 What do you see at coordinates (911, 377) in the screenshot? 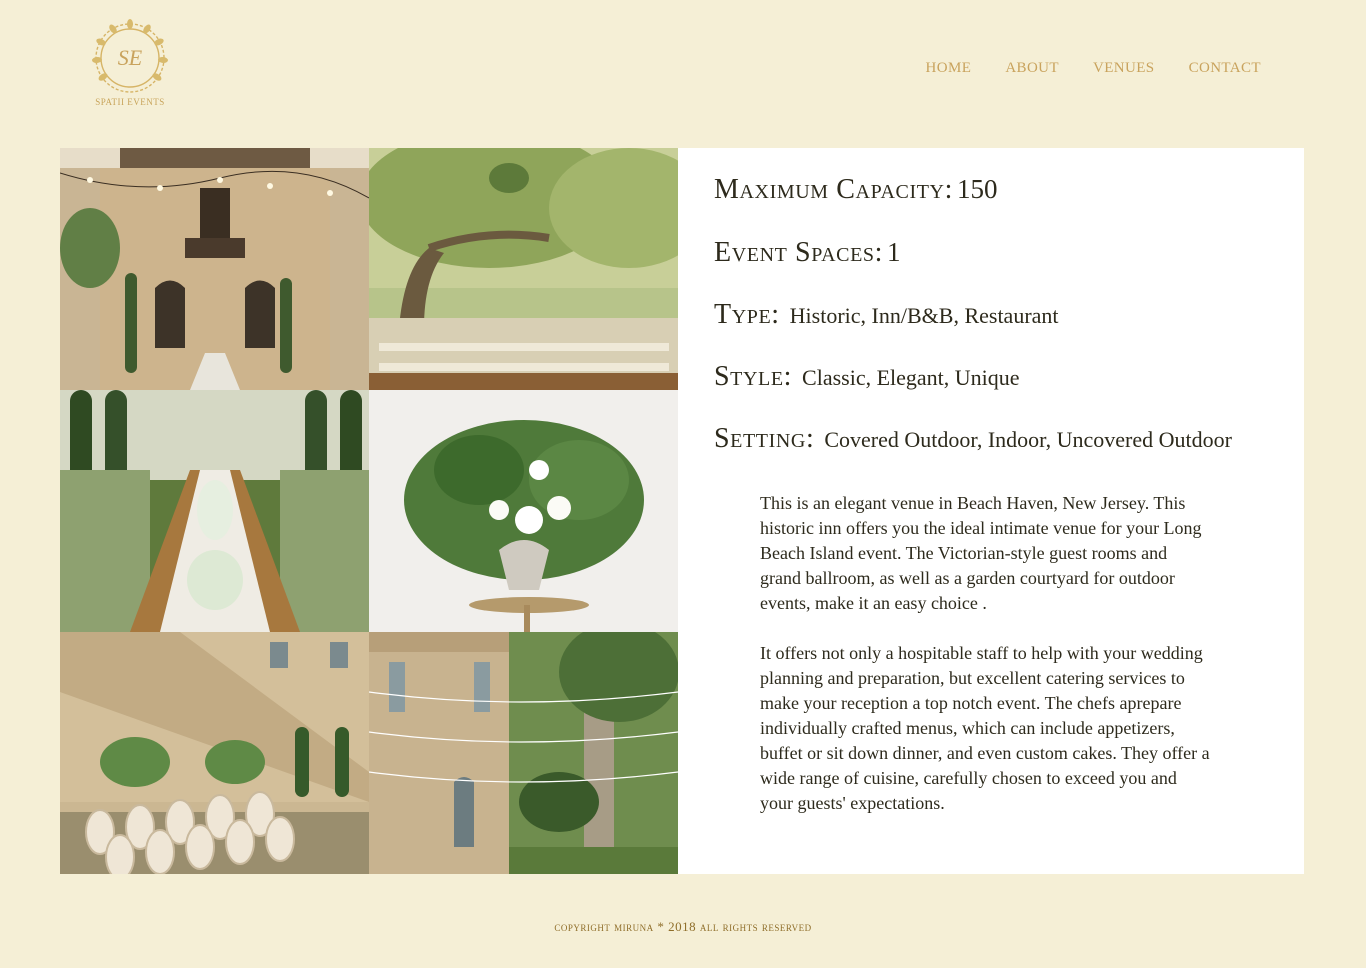
I see `style-value: Classic, Elegant, Unique` at bounding box center [911, 377].